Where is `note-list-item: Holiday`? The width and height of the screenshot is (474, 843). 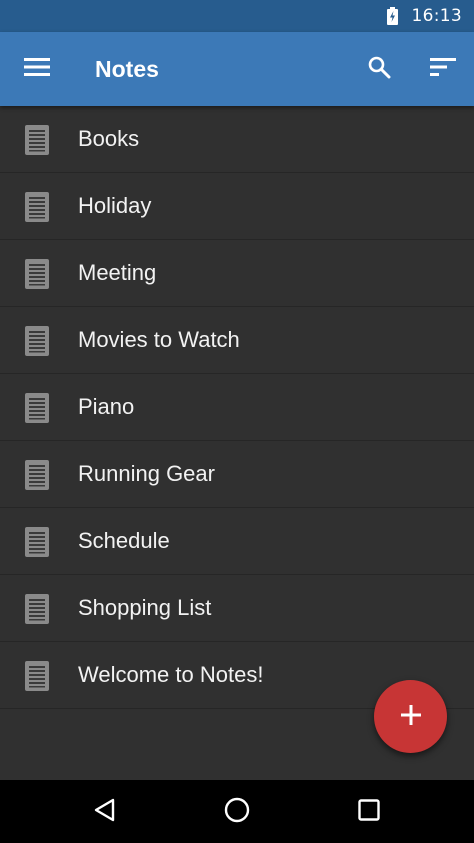
note-list-item: Holiday is located at coordinates (237, 206).